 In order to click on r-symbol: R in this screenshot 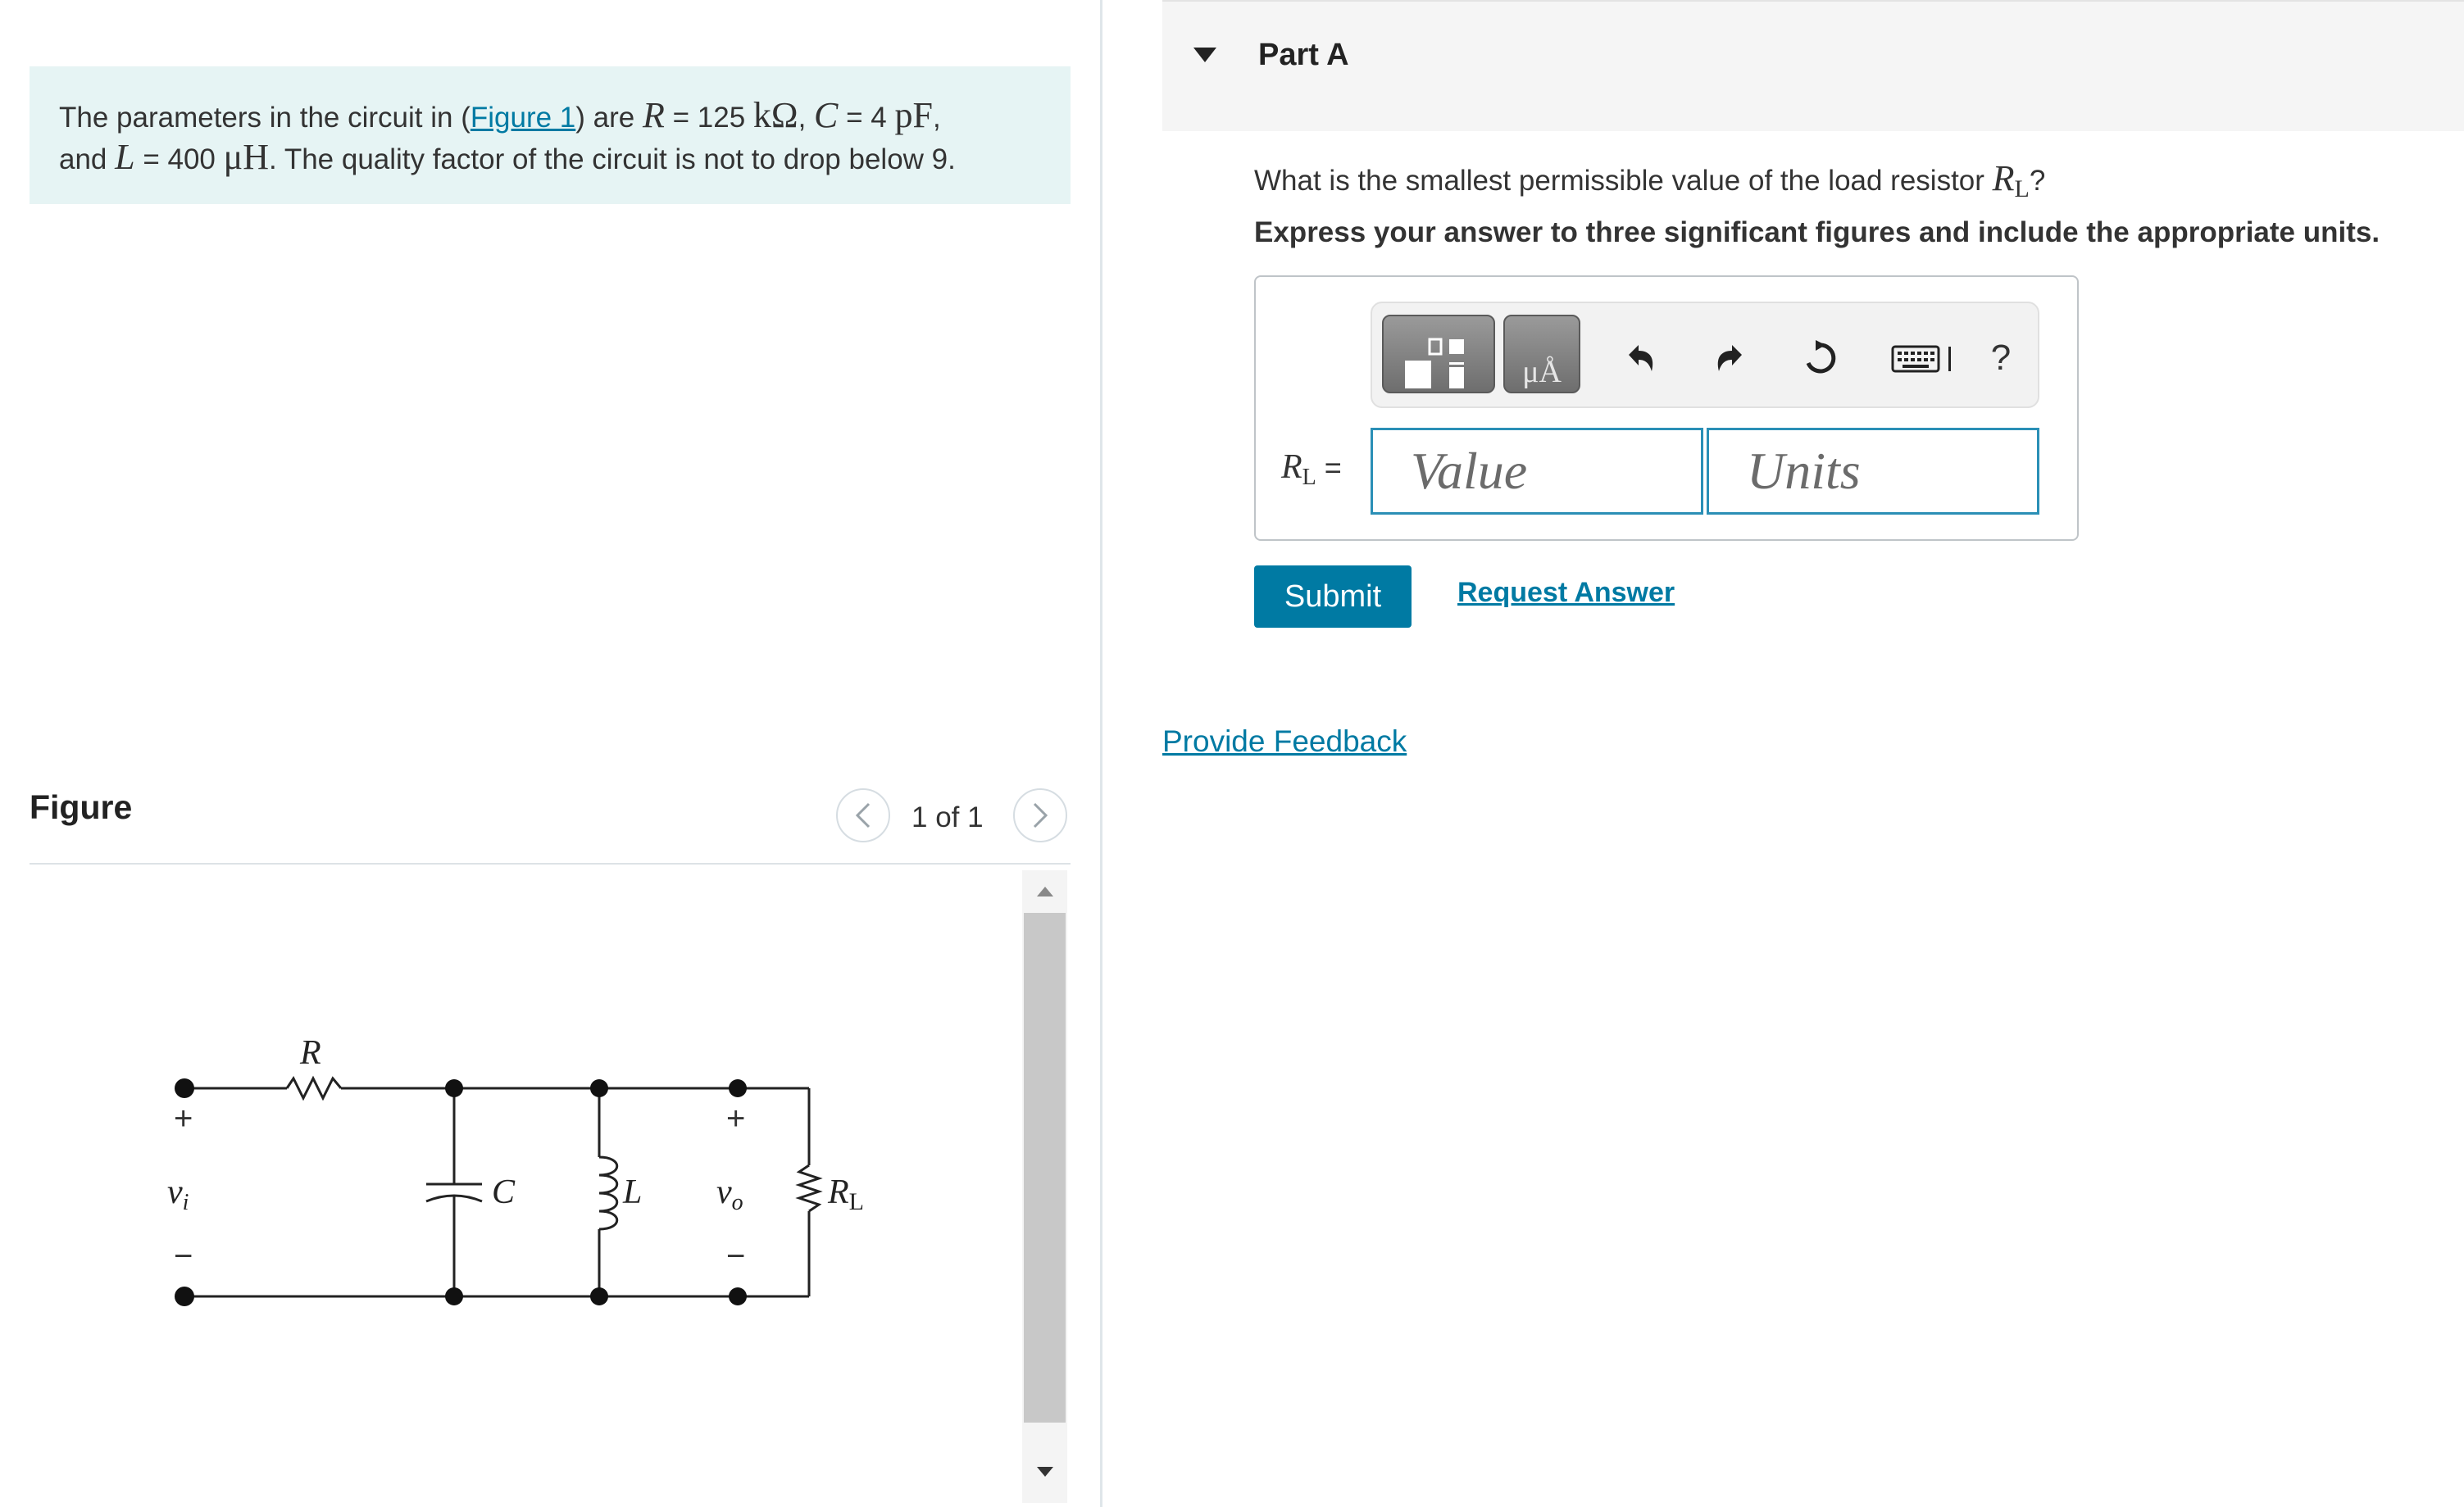, I will do `click(653, 115)`.